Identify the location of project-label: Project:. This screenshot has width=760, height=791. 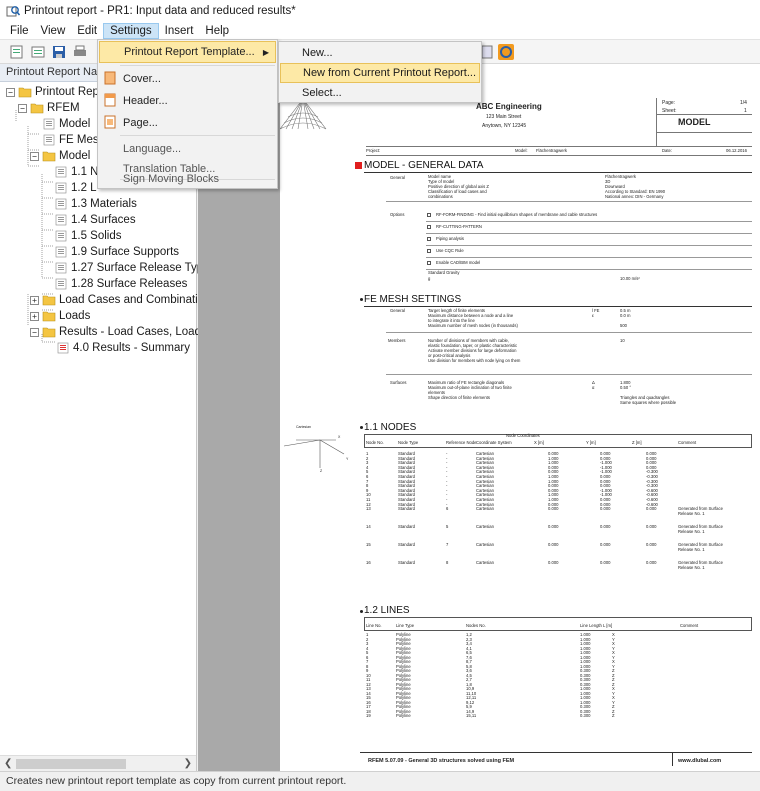
(373, 150).